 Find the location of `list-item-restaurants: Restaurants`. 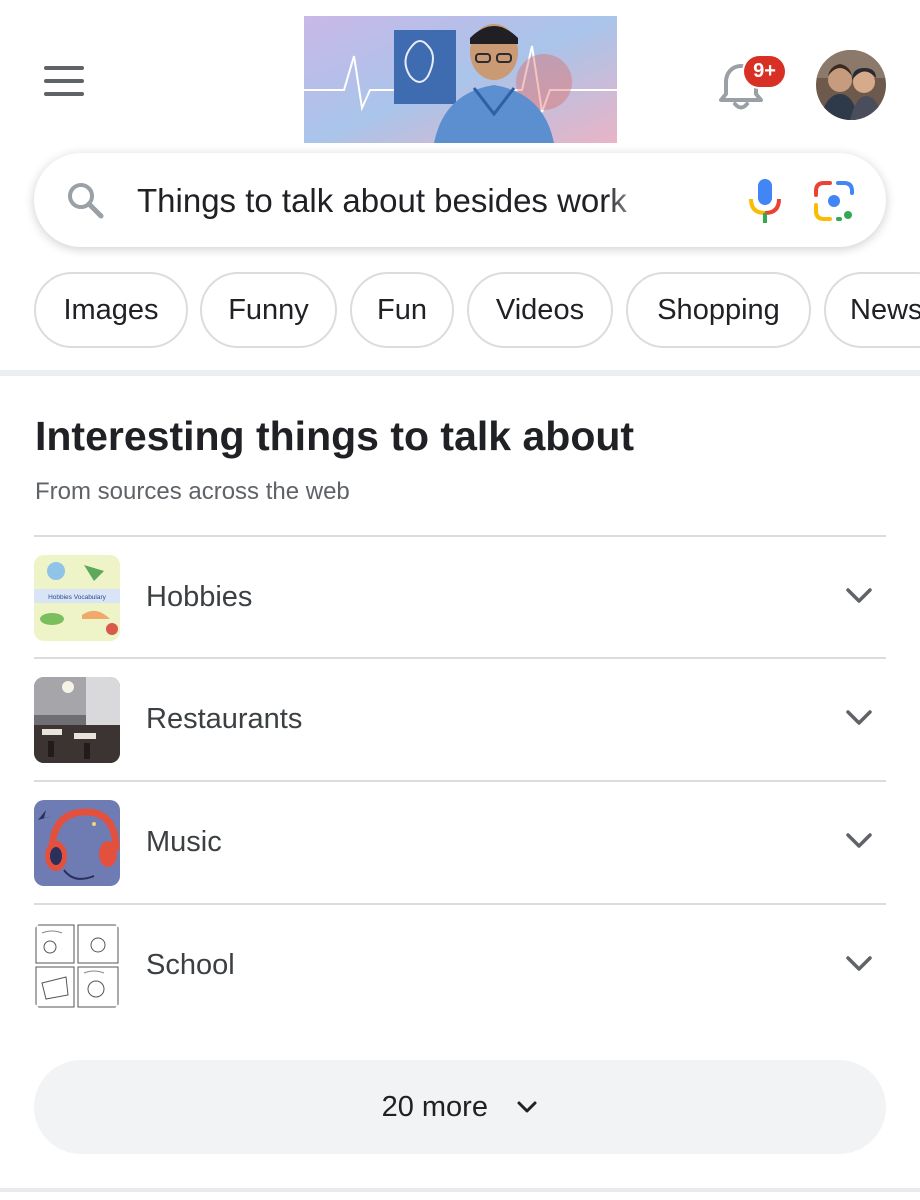

list-item-restaurants: Restaurants is located at coordinates (460, 718).